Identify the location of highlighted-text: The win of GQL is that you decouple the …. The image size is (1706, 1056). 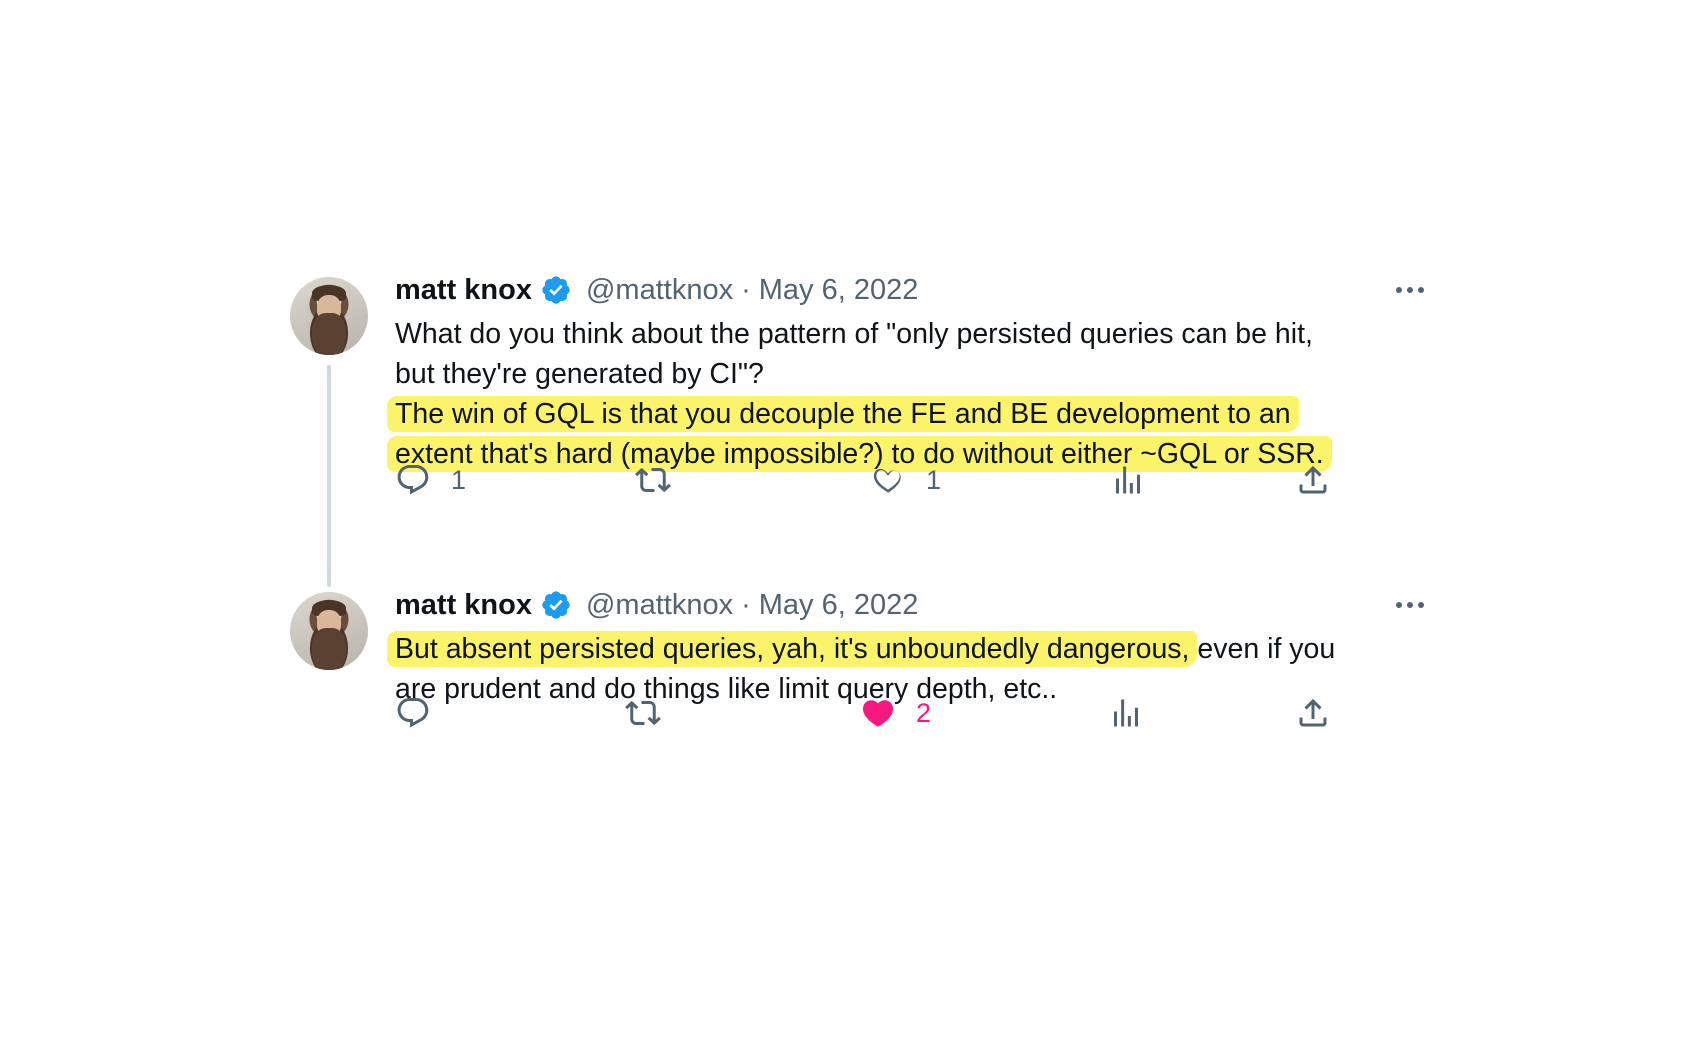
(843, 414).